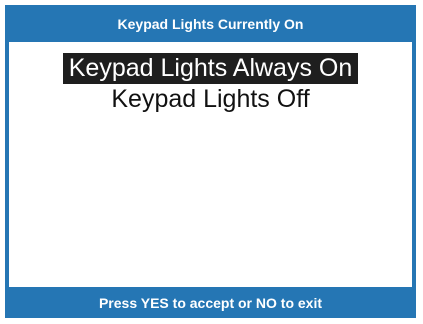 This screenshot has height=324, width=423. What do you see at coordinates (210, 68) in the screenshot?
I see `option-keypad-lights-always-on: Keypad Lights Always On` at bounding box center [210, 68].